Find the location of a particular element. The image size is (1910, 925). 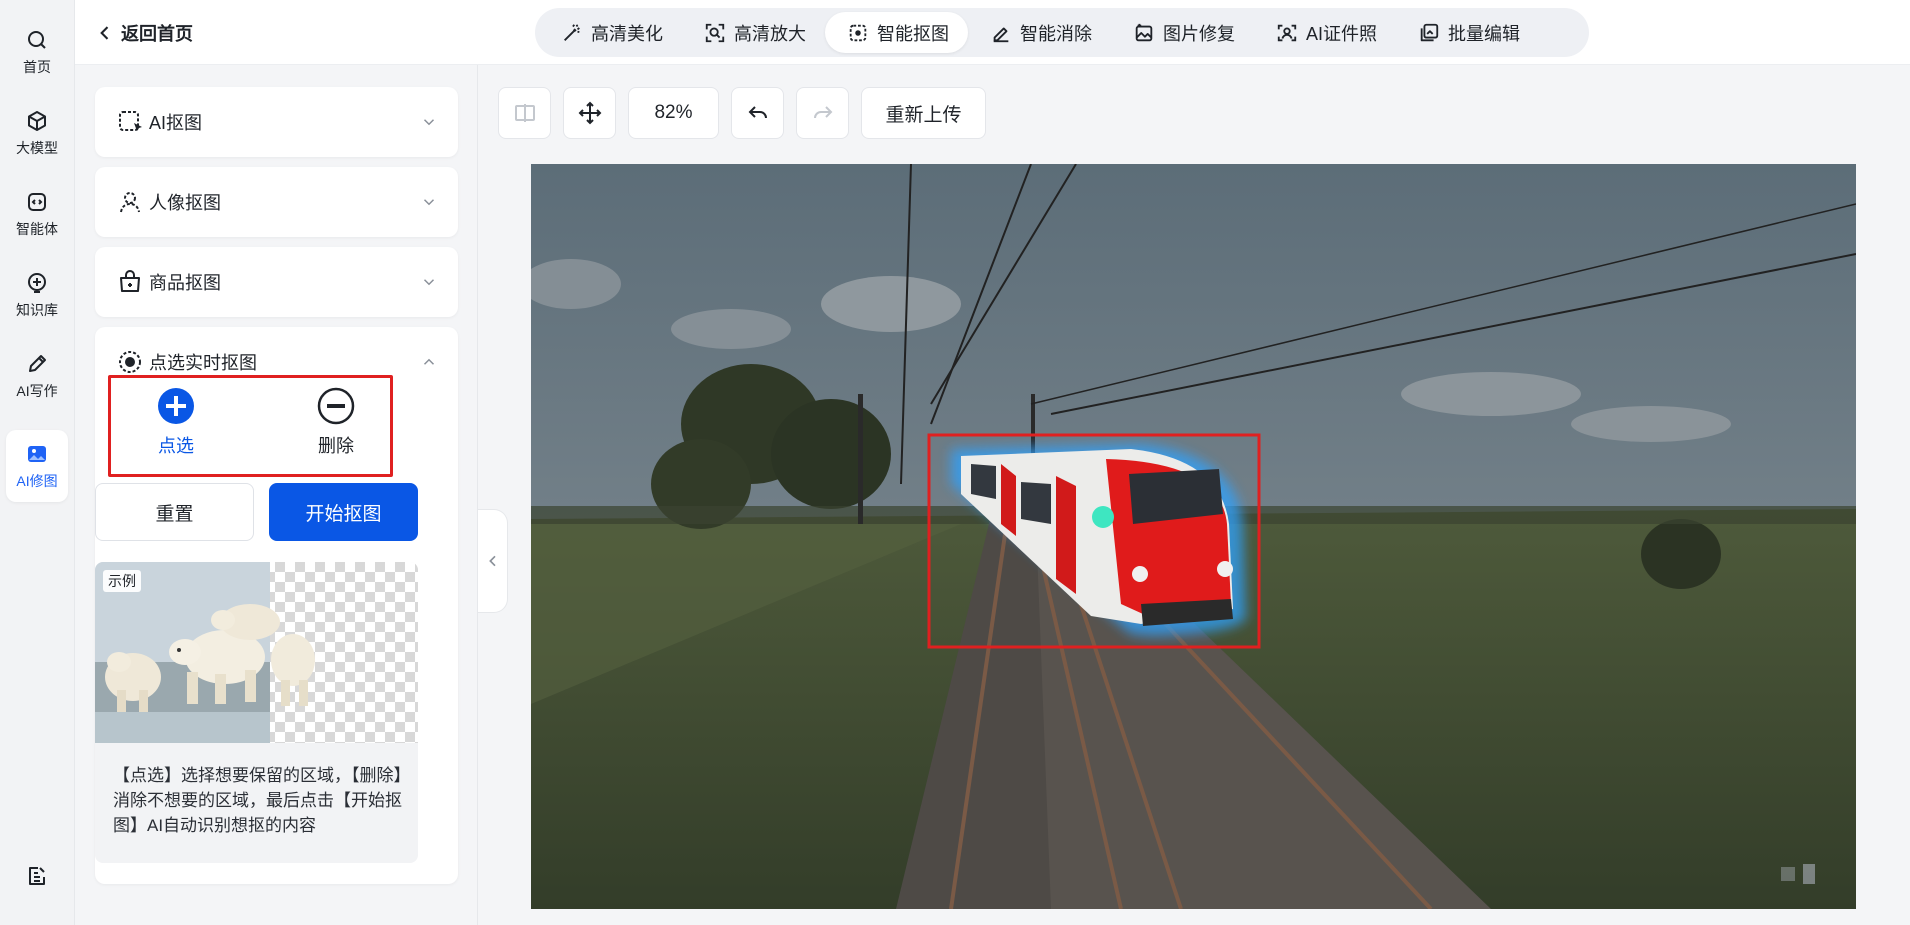

rail-item-ai-writing: AI写作 is located at coordinates (37, 376).